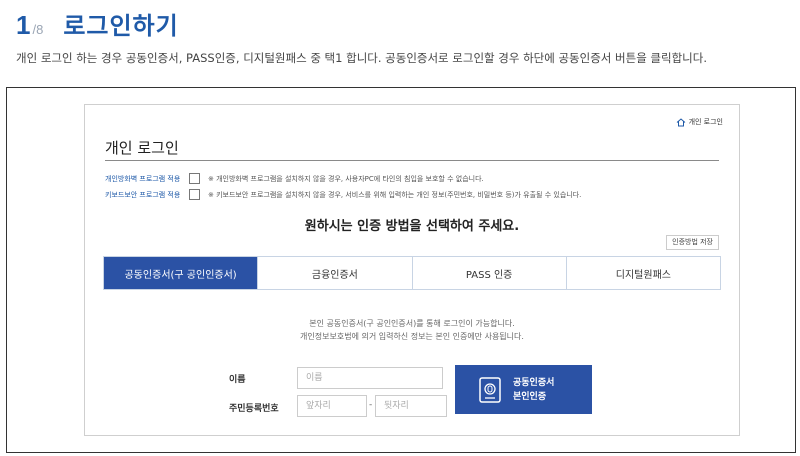  I want to click on auth-method-tabs: 공동인증서(구 공인인증서) 금융인증서 PASS 인증 디지털원패스, so click(412, 273).